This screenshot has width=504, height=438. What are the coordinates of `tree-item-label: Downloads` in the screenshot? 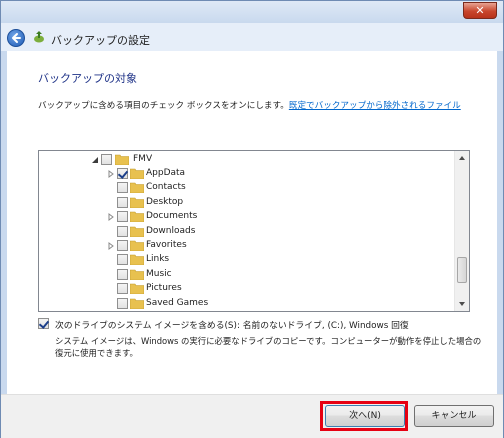 It's located at (171, 230).